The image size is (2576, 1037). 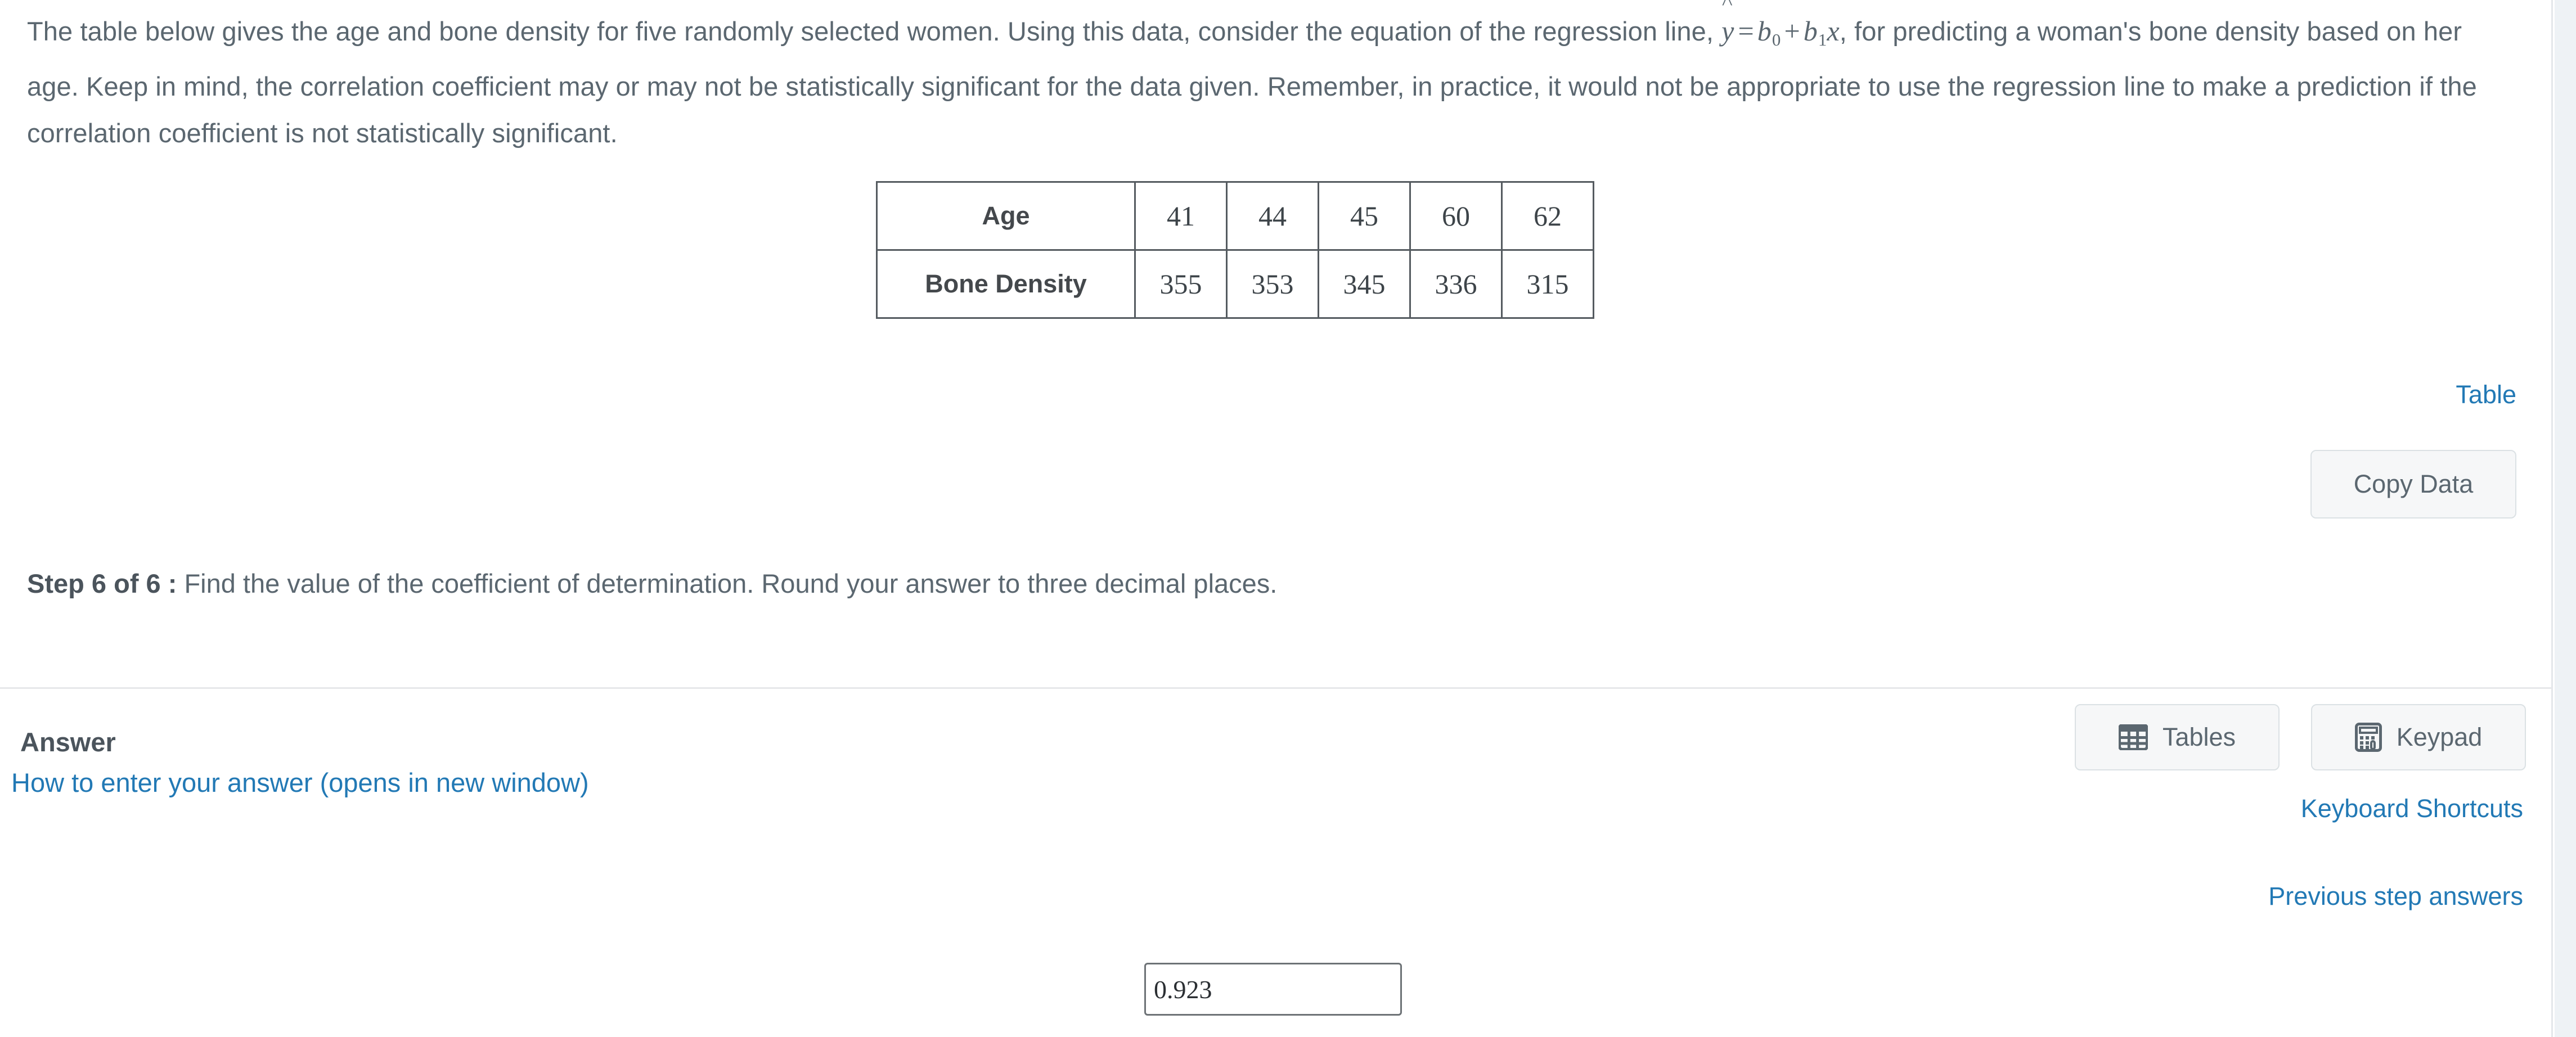 I want to click on hat-accent-icon: ^, so click(x=1727, y=7).